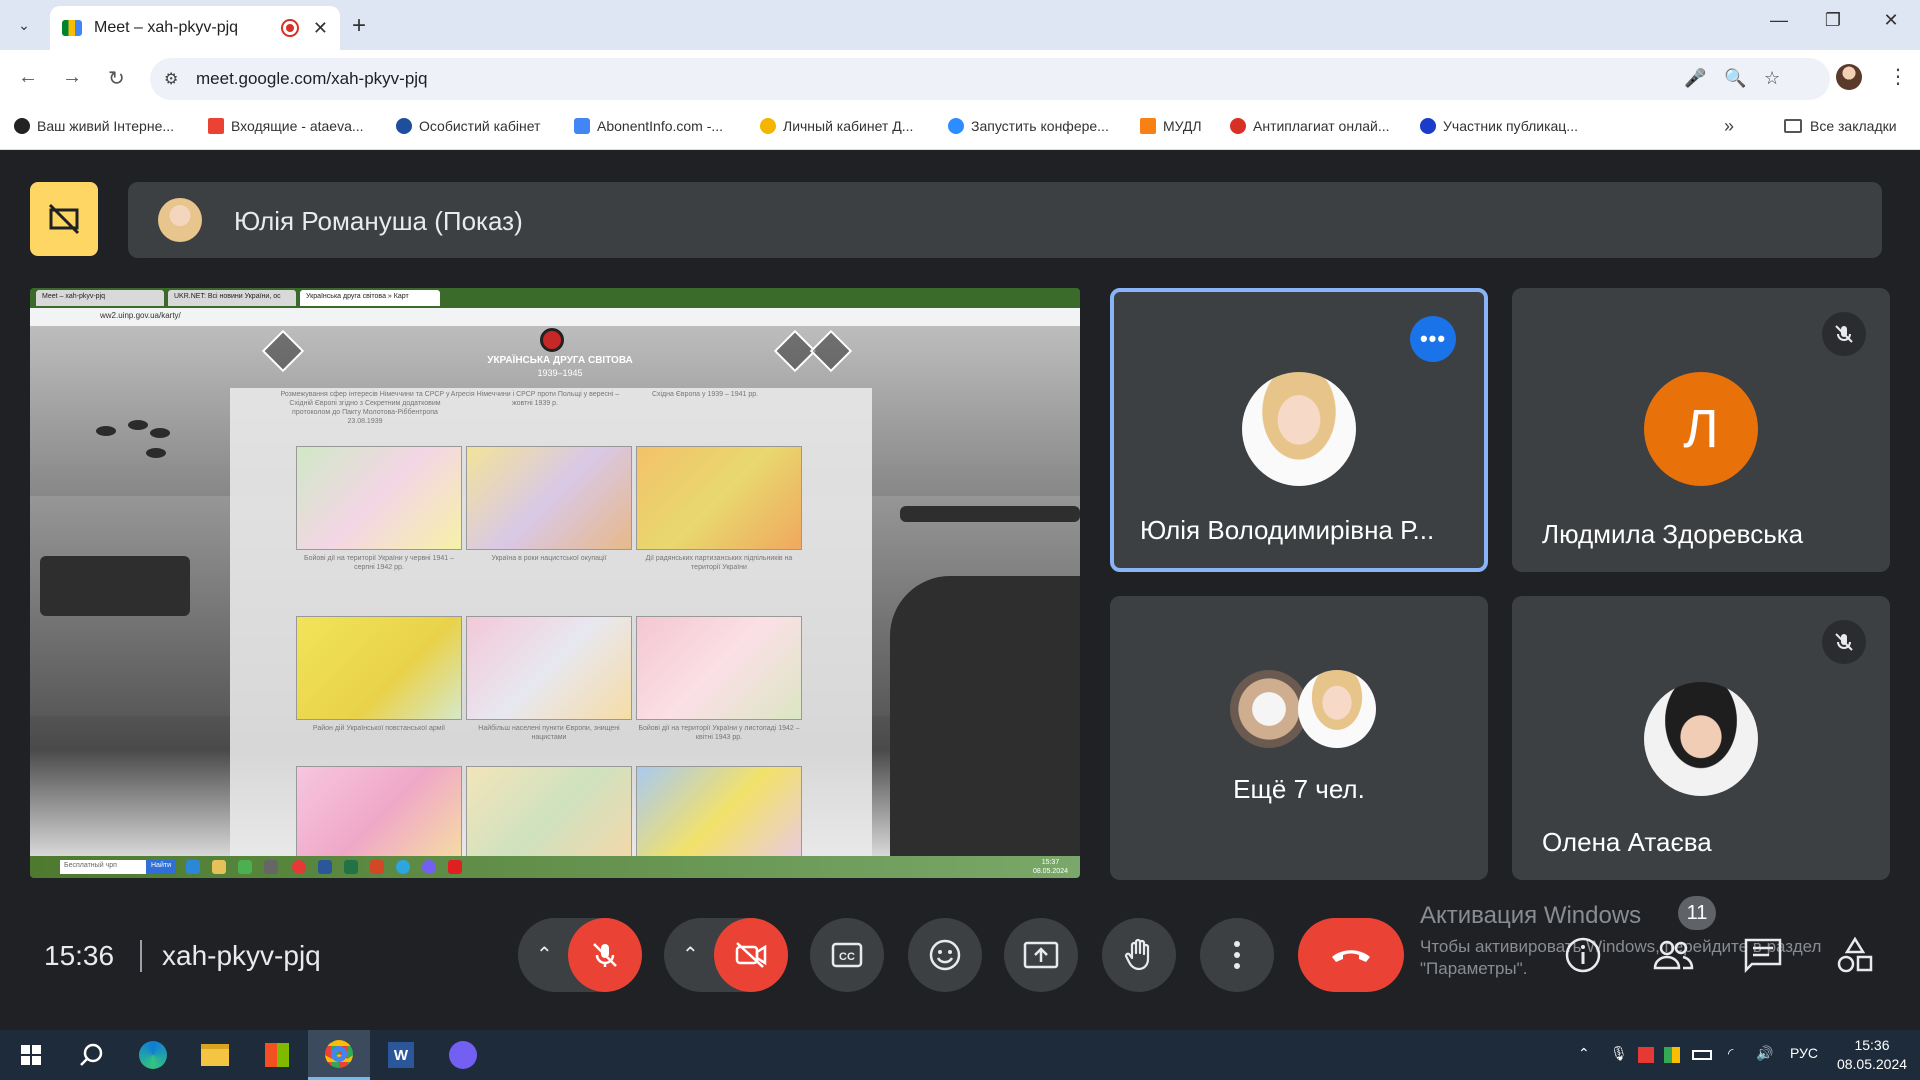  I want to click on microphone-off-button, so click(605, 955).